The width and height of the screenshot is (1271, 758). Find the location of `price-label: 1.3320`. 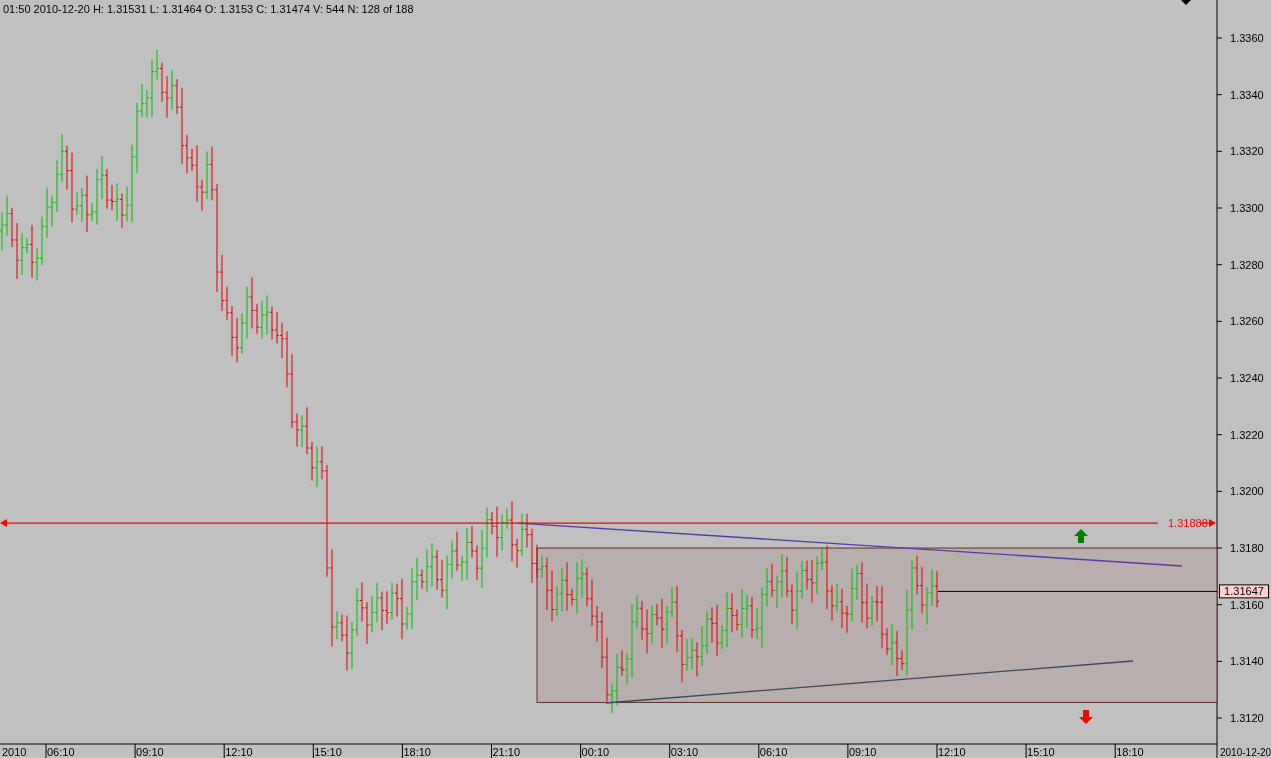

price-label: 1.3320 is located at coordinates (1247, 151).